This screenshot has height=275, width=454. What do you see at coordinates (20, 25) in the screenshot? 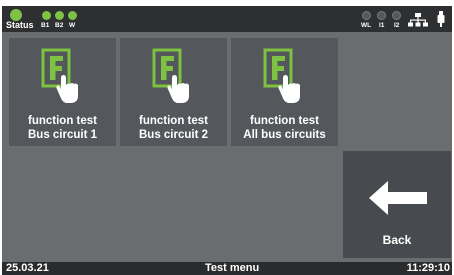
I see `status-label: Status` at bounding box center [20, 25].